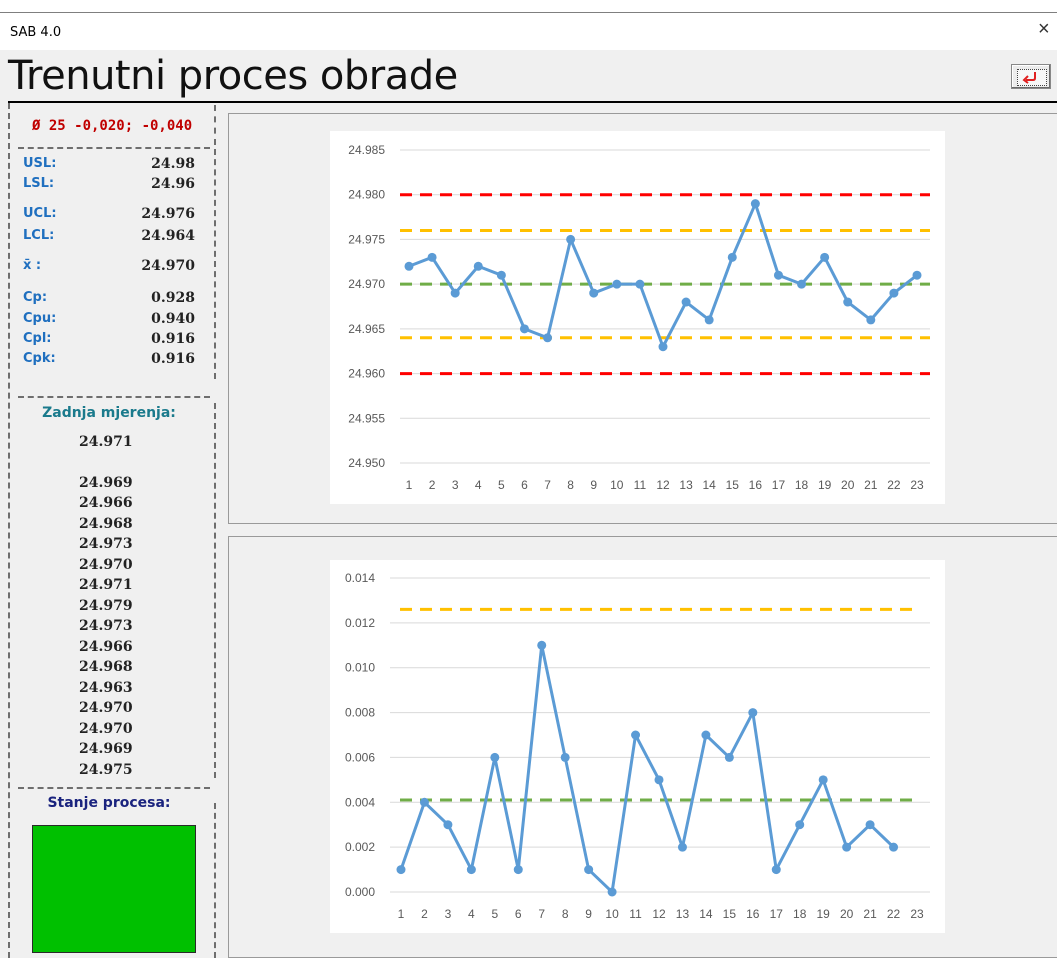 The image size is (1057, 958). I want to click on measurement-item: 24.975, so click(106, 770).